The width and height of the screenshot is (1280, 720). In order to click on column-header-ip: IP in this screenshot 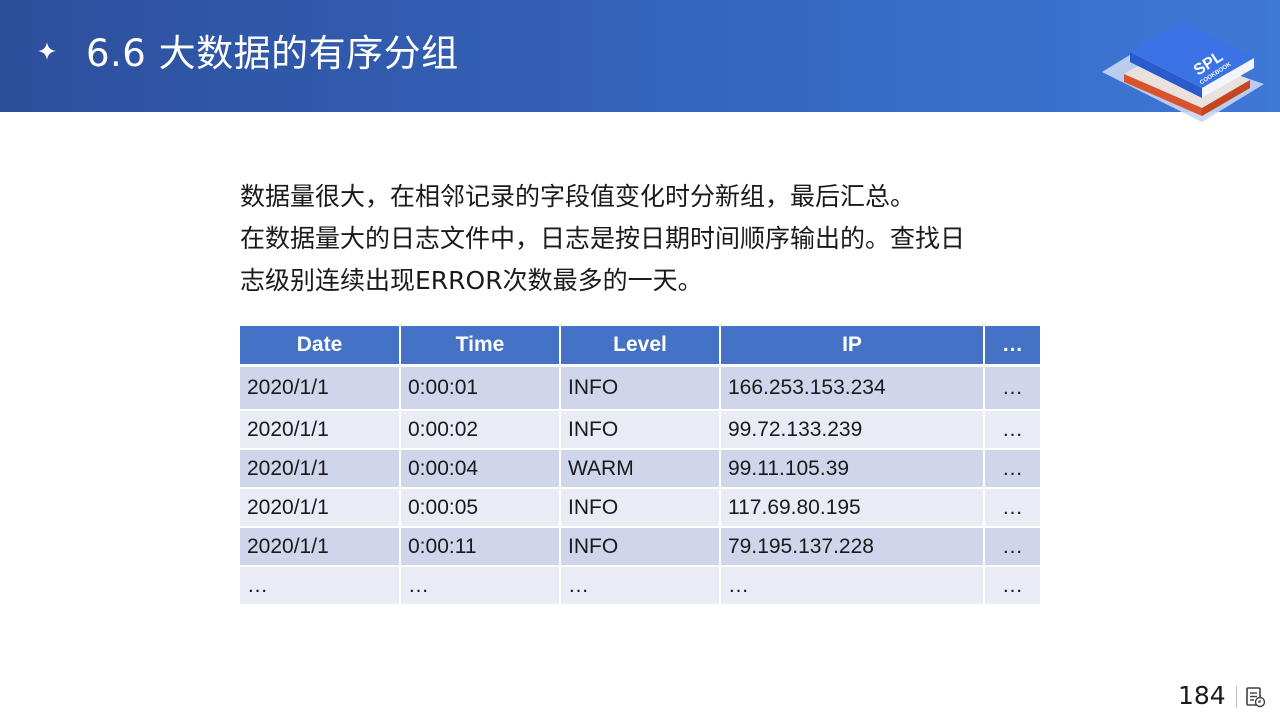, I will do `click(852, 346)`.